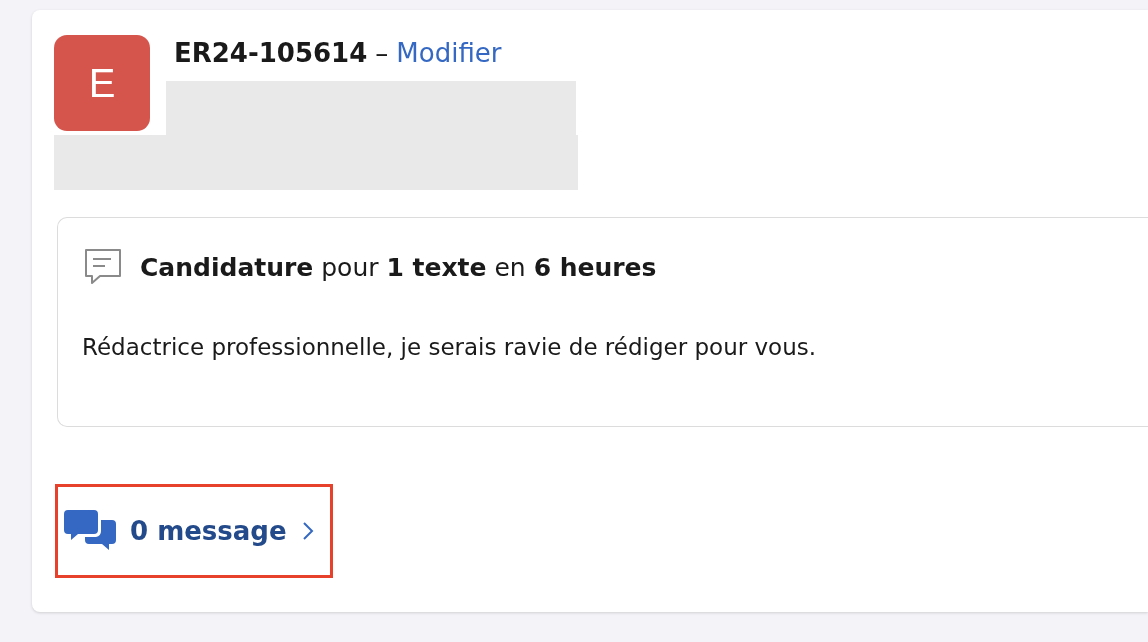 The height and width of the screenshot is (642, 1148). Describe the element at coordinates (271, 53) in the screenshot. I see `reference-number: ER24-105614` at that location.